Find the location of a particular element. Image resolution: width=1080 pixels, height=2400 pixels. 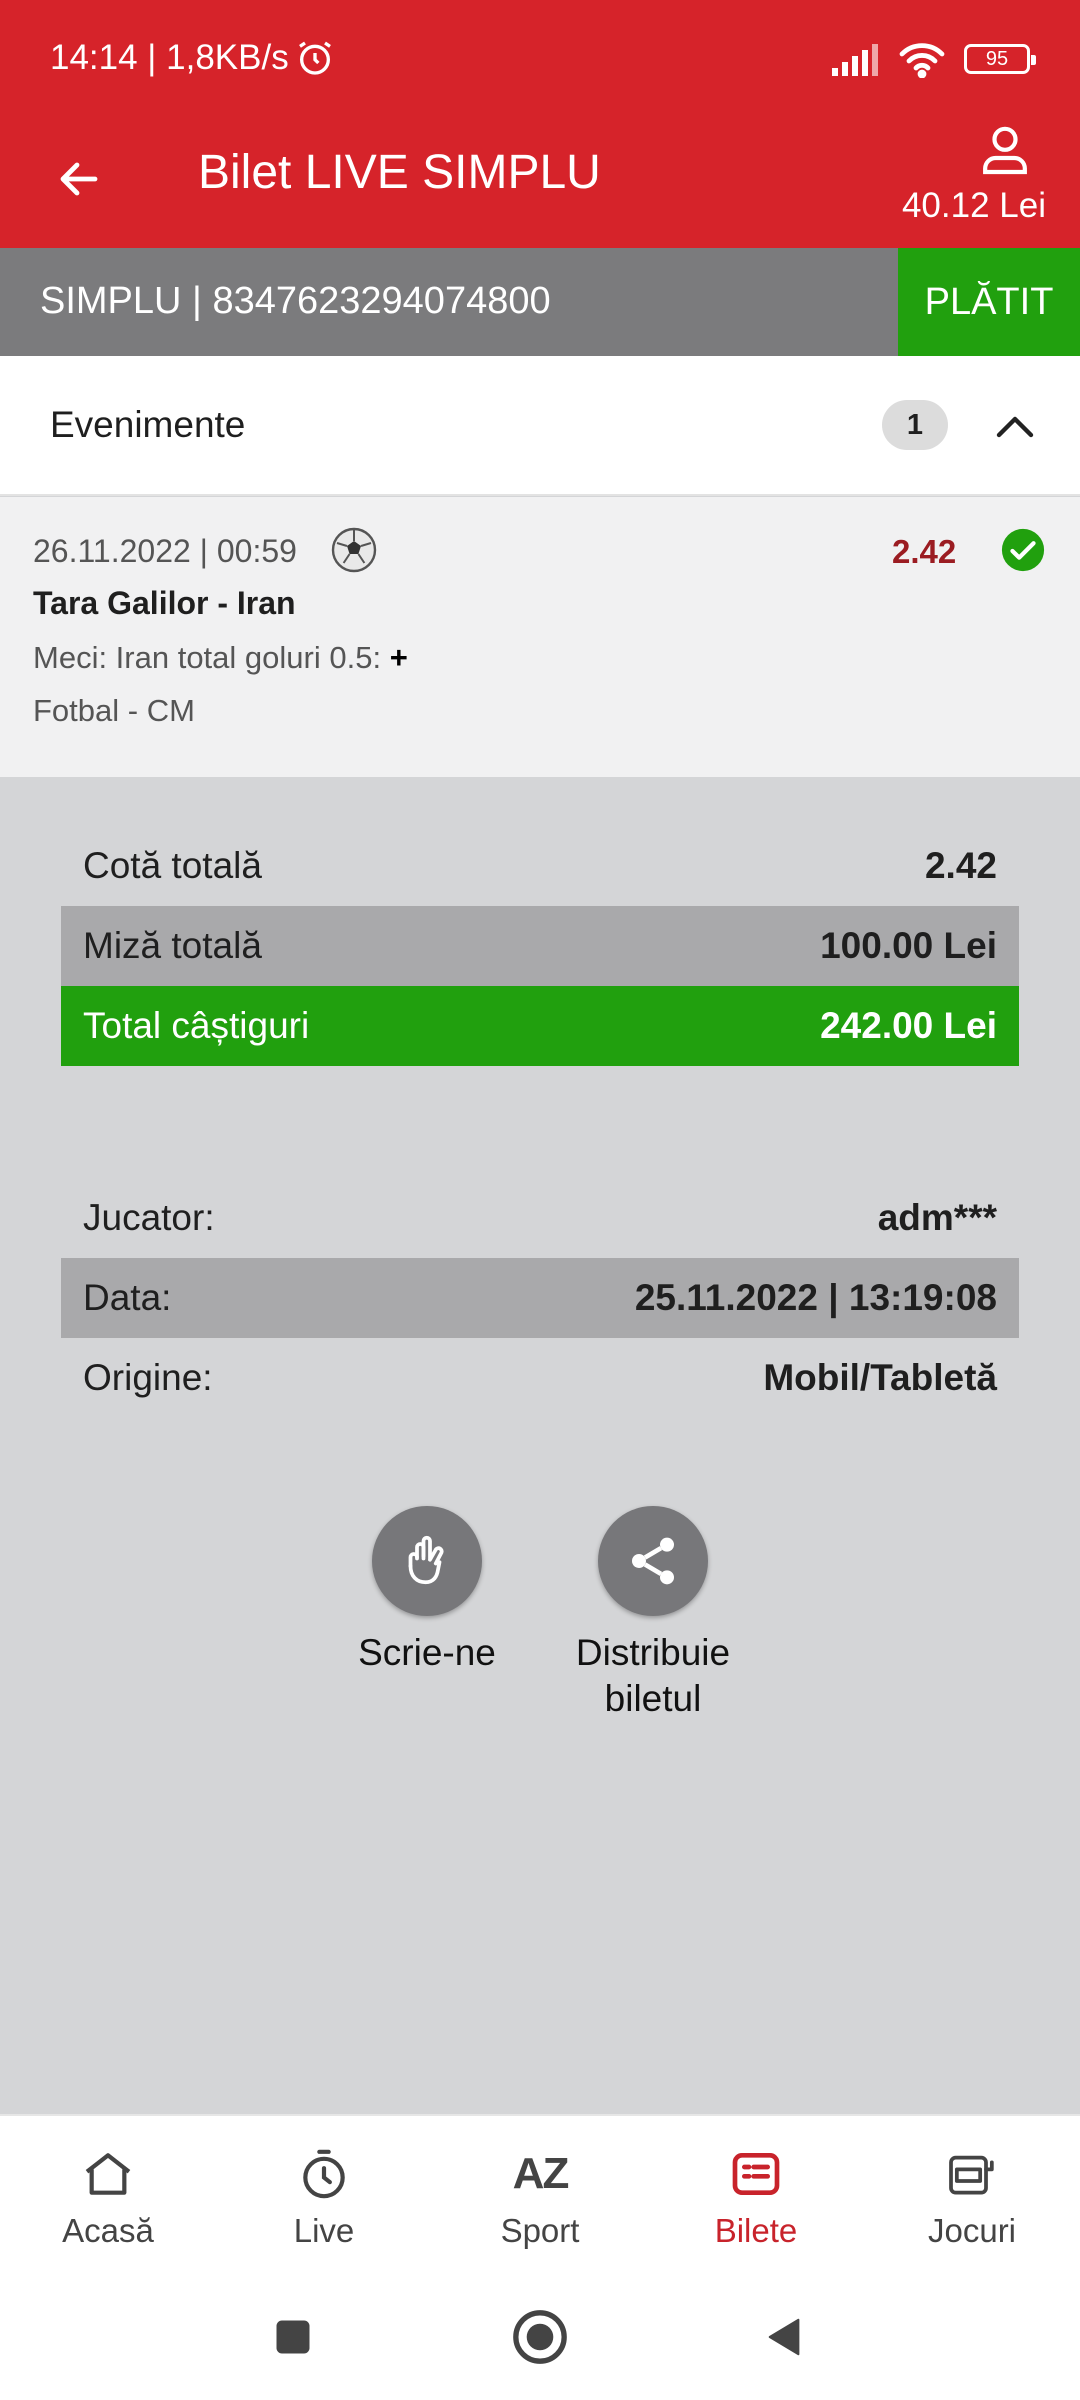

system-navigation-bar is located at coordinates (540, 2337).